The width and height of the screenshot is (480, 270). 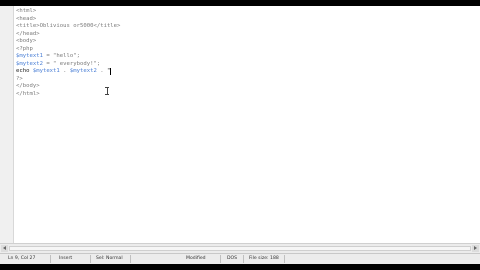 What do you see at coordinates (247, 80) in the screenshot?
I see `code-line: ?>` at bounding box center [247, 80].